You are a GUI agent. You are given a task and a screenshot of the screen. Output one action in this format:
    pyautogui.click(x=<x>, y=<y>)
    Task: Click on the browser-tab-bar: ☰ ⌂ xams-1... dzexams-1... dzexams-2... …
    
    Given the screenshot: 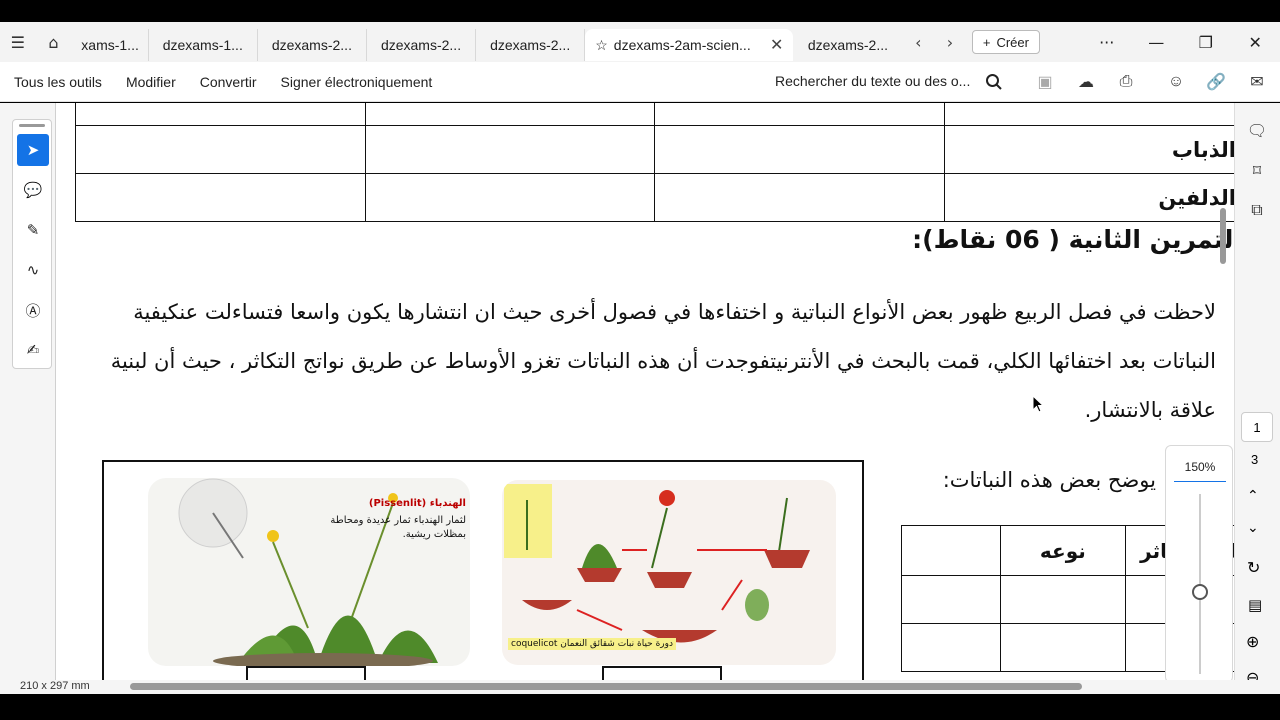 What is the action you would take?
    pyautogui.click(x=640, y=42)
    